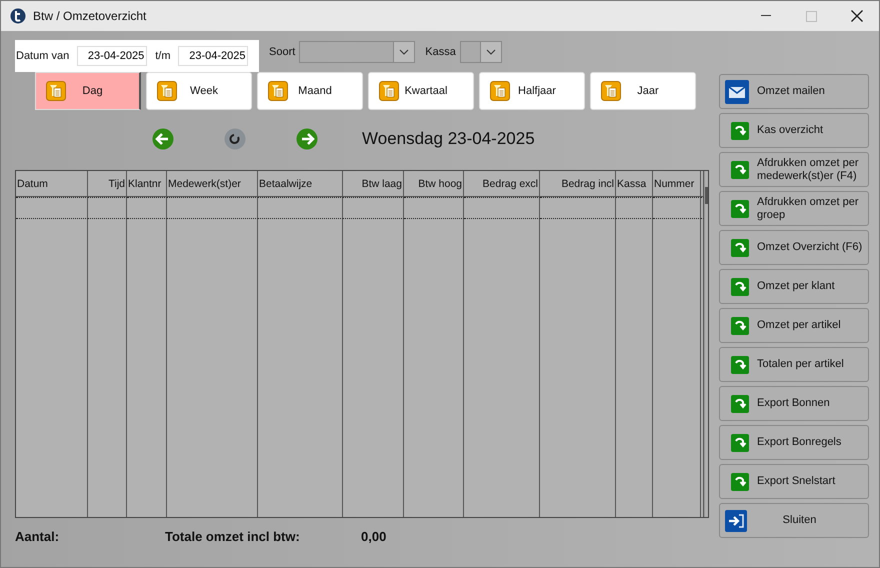  I want to click on column-header: Btw laag, so click(373, 184).